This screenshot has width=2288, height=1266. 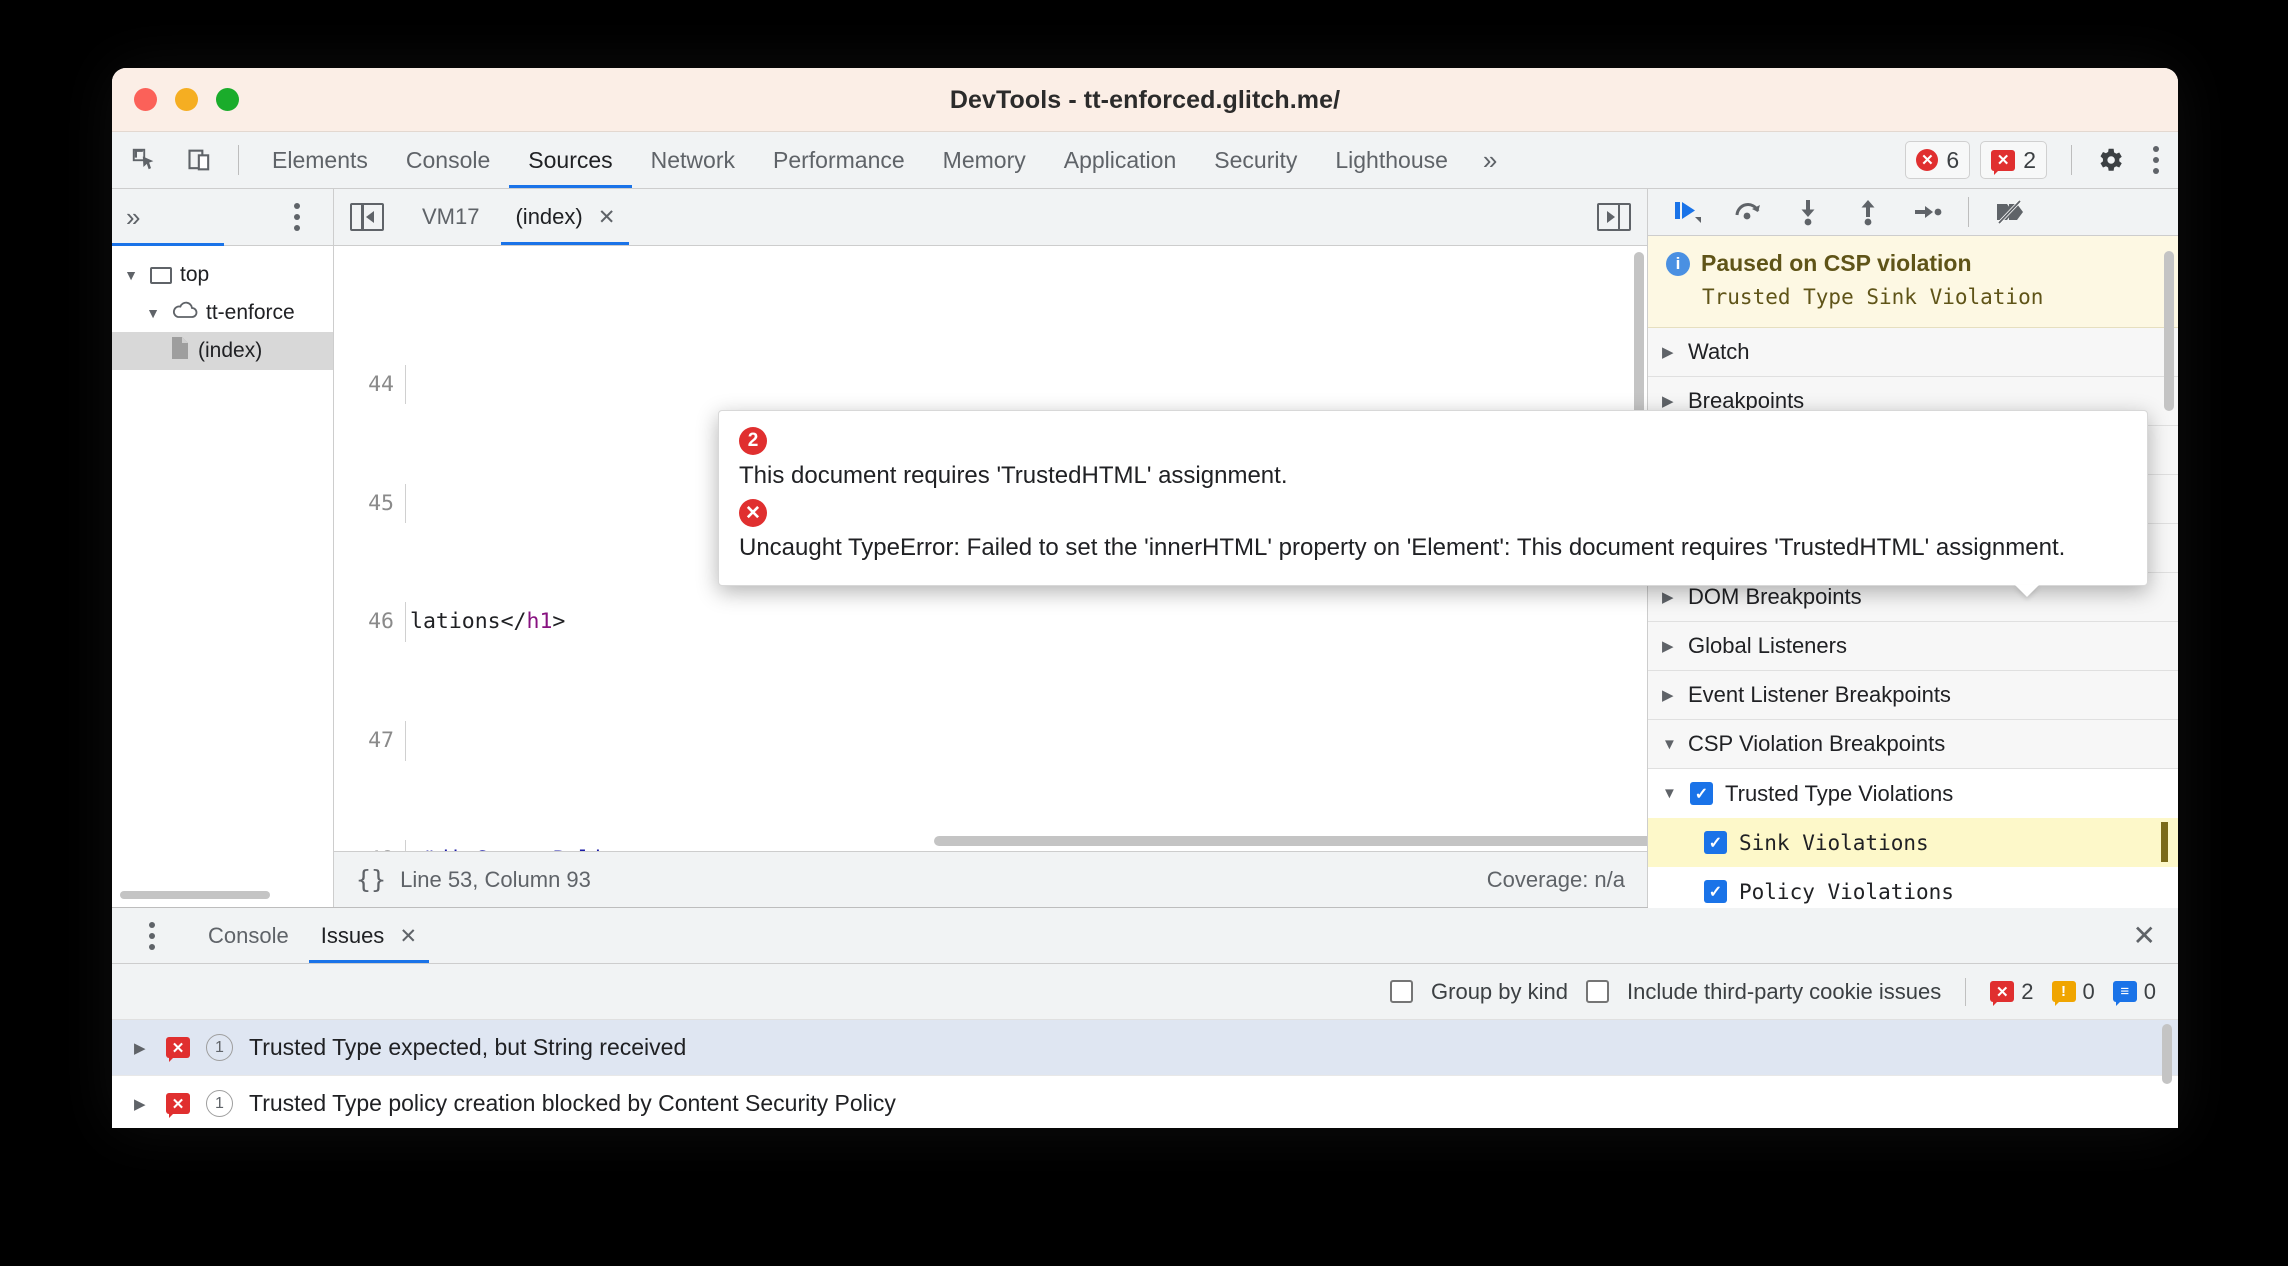 I want to click on tab-application: Application, so click(x=1120, y=160).